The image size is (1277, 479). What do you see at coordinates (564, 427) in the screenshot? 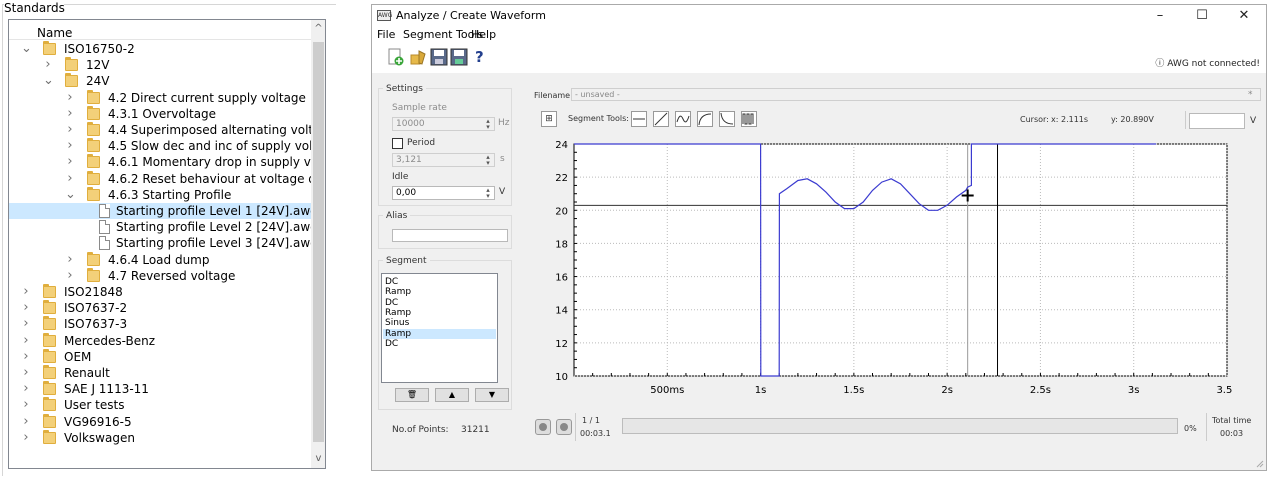
I see `stop-button` at bounding box center [564, 427].